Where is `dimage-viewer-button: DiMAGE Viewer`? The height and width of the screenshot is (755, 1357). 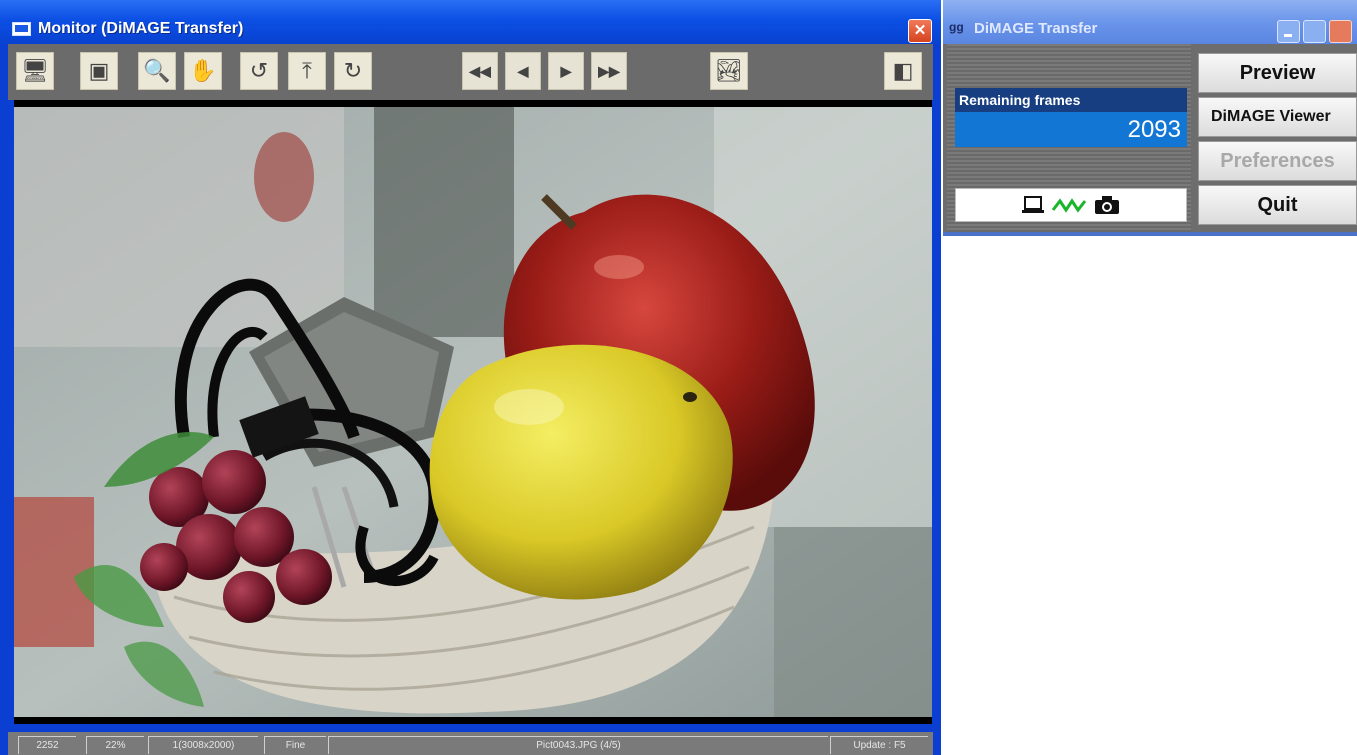
dimage-viewer-button: DiMAGE Viewer is located at coordinates (1277, 117).